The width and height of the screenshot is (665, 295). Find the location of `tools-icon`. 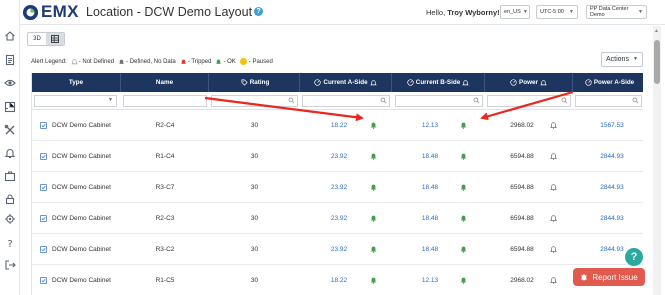

tools-icon is located at coordinates (10, 130).